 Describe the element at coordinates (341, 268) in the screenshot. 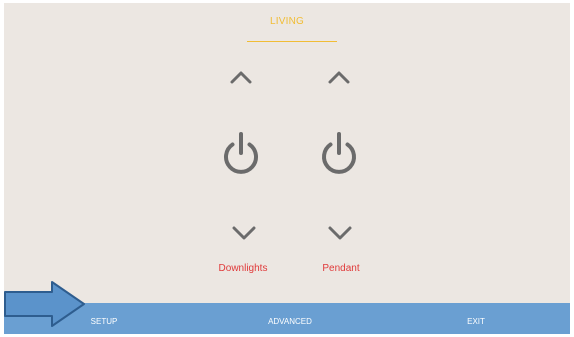

I see `channel-label-pendant: Pendant` at that location.